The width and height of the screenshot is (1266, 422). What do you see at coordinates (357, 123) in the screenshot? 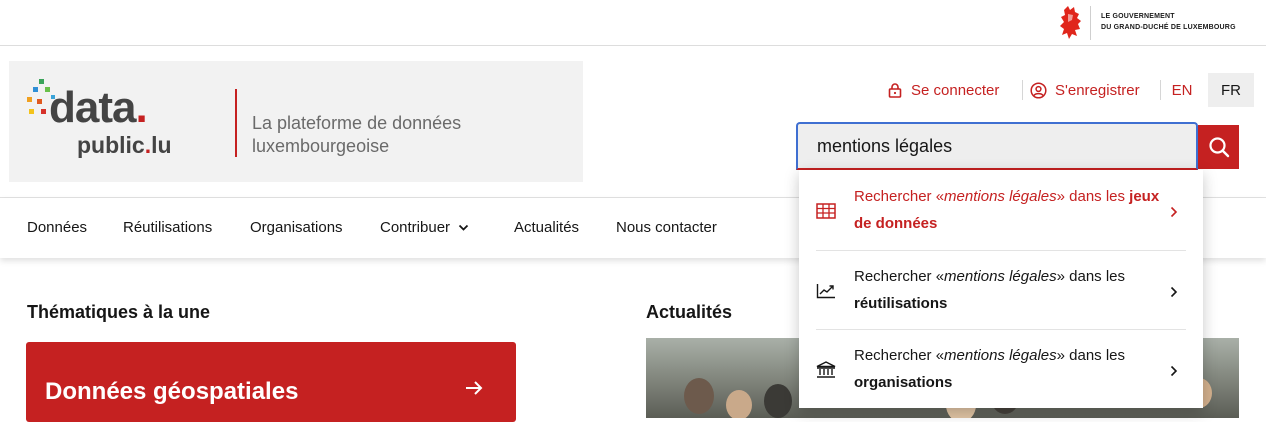
I see `tagline-line1: La plateforme de données` at bounding box center [357, 123].